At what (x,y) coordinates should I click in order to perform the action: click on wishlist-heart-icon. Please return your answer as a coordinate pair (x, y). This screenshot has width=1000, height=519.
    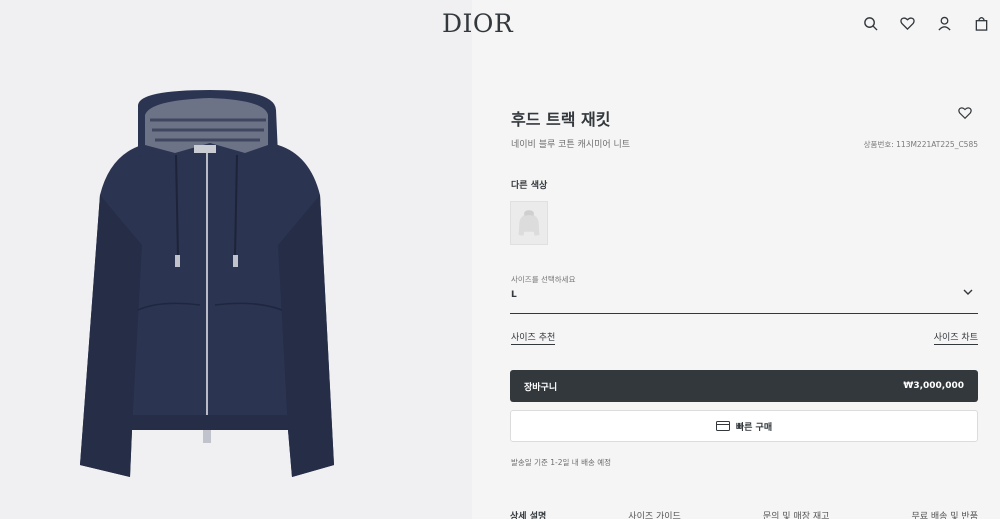
    Looking at the image, I should click on (965, 112).